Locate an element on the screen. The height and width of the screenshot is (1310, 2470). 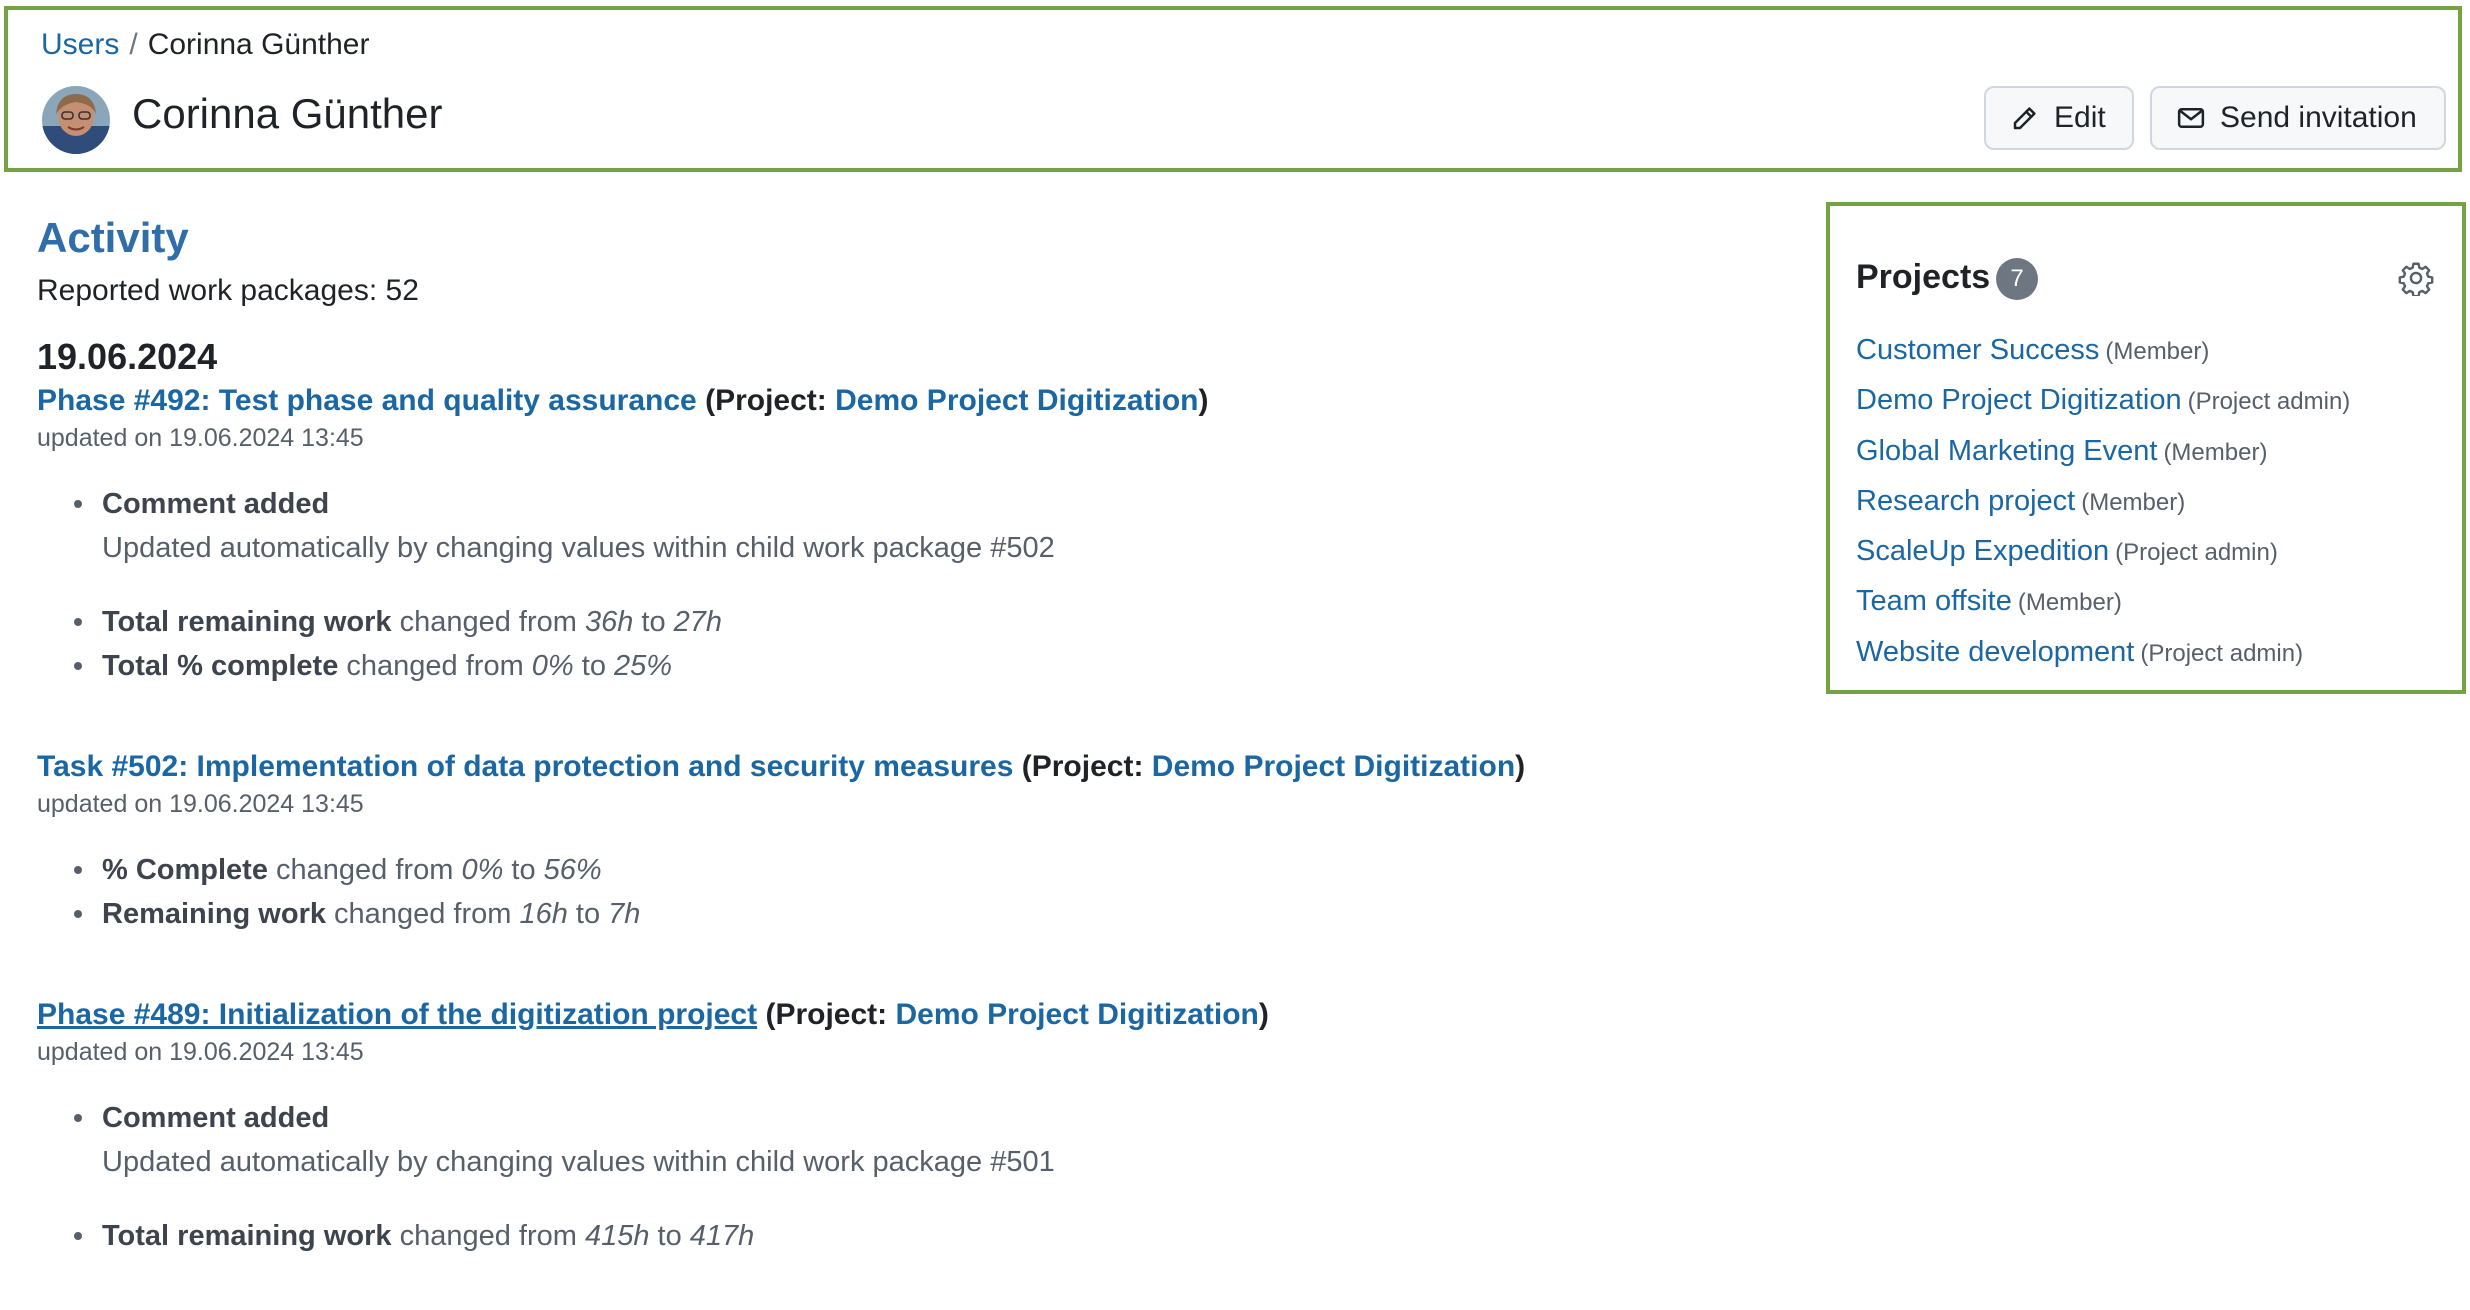
project-link: Team offsite is located at coordinates (1934, 601).